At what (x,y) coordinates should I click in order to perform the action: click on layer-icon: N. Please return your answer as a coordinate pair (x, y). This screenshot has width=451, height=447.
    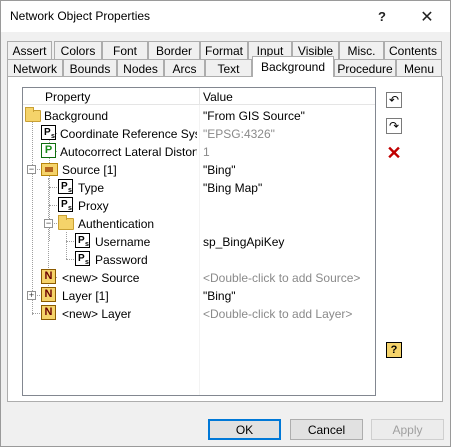
    Looking at the image, I should click on (48, 294).